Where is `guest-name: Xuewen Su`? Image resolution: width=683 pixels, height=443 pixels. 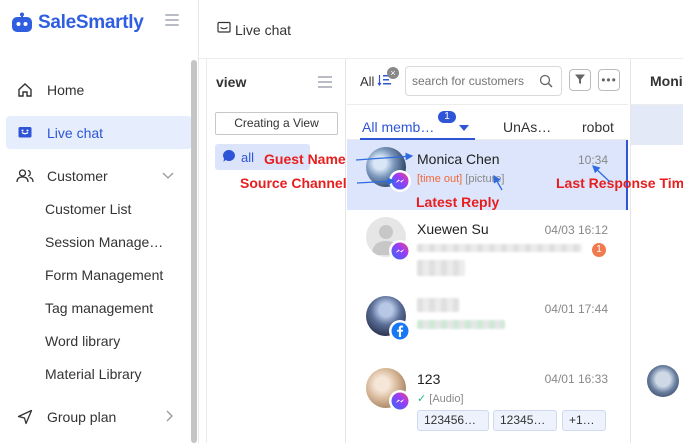 guest-name: Xuewen Su is located at coordinates (453, 229).